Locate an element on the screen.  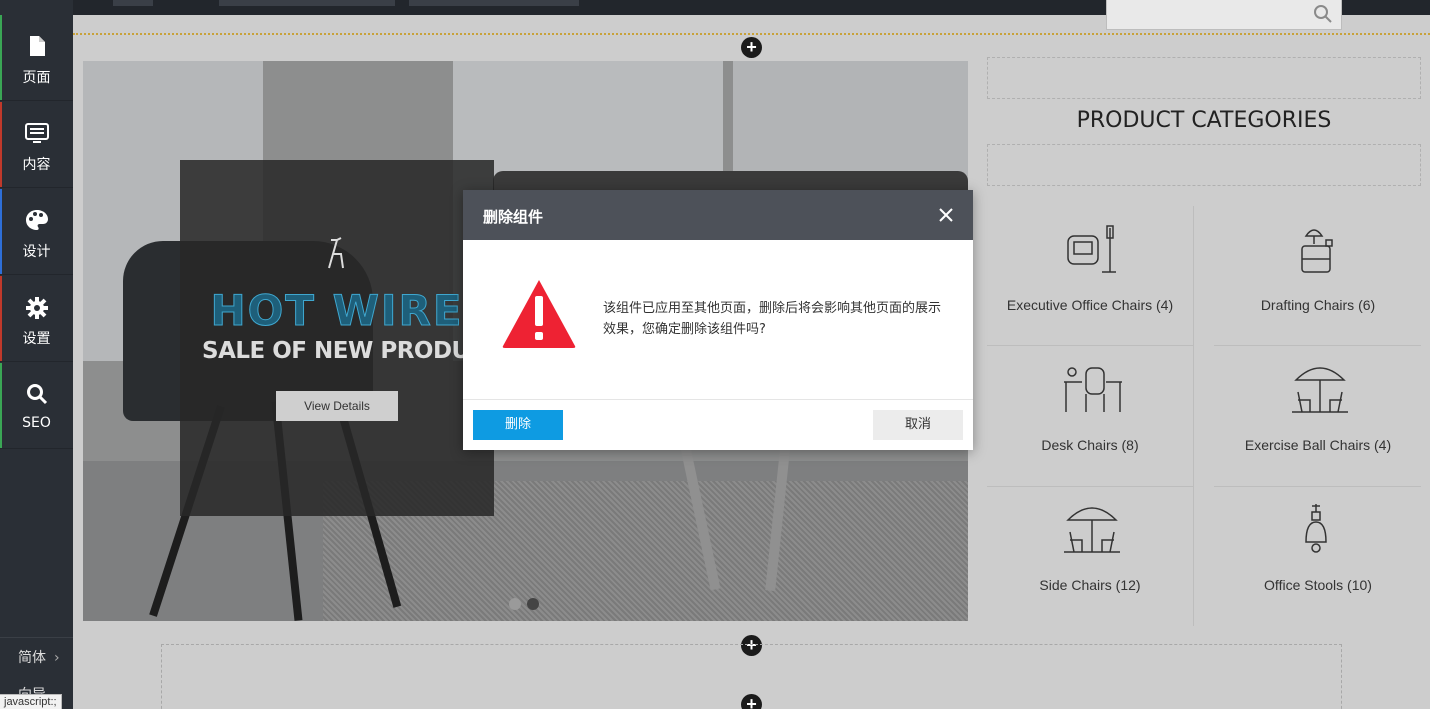
delete-button: 删除 is located at coordinates (518, 425).